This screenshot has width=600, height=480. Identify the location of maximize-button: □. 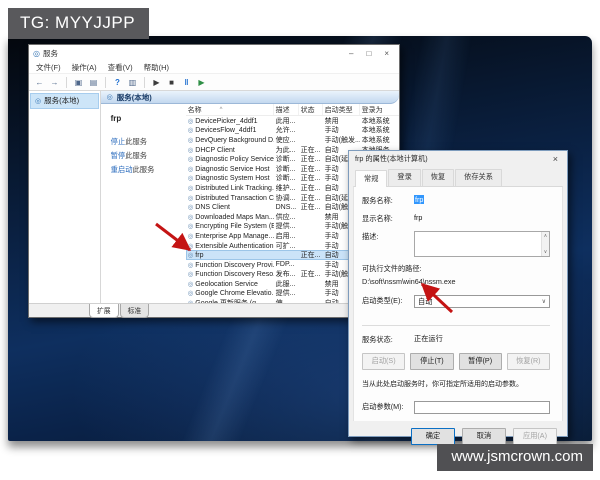
(368, 53).